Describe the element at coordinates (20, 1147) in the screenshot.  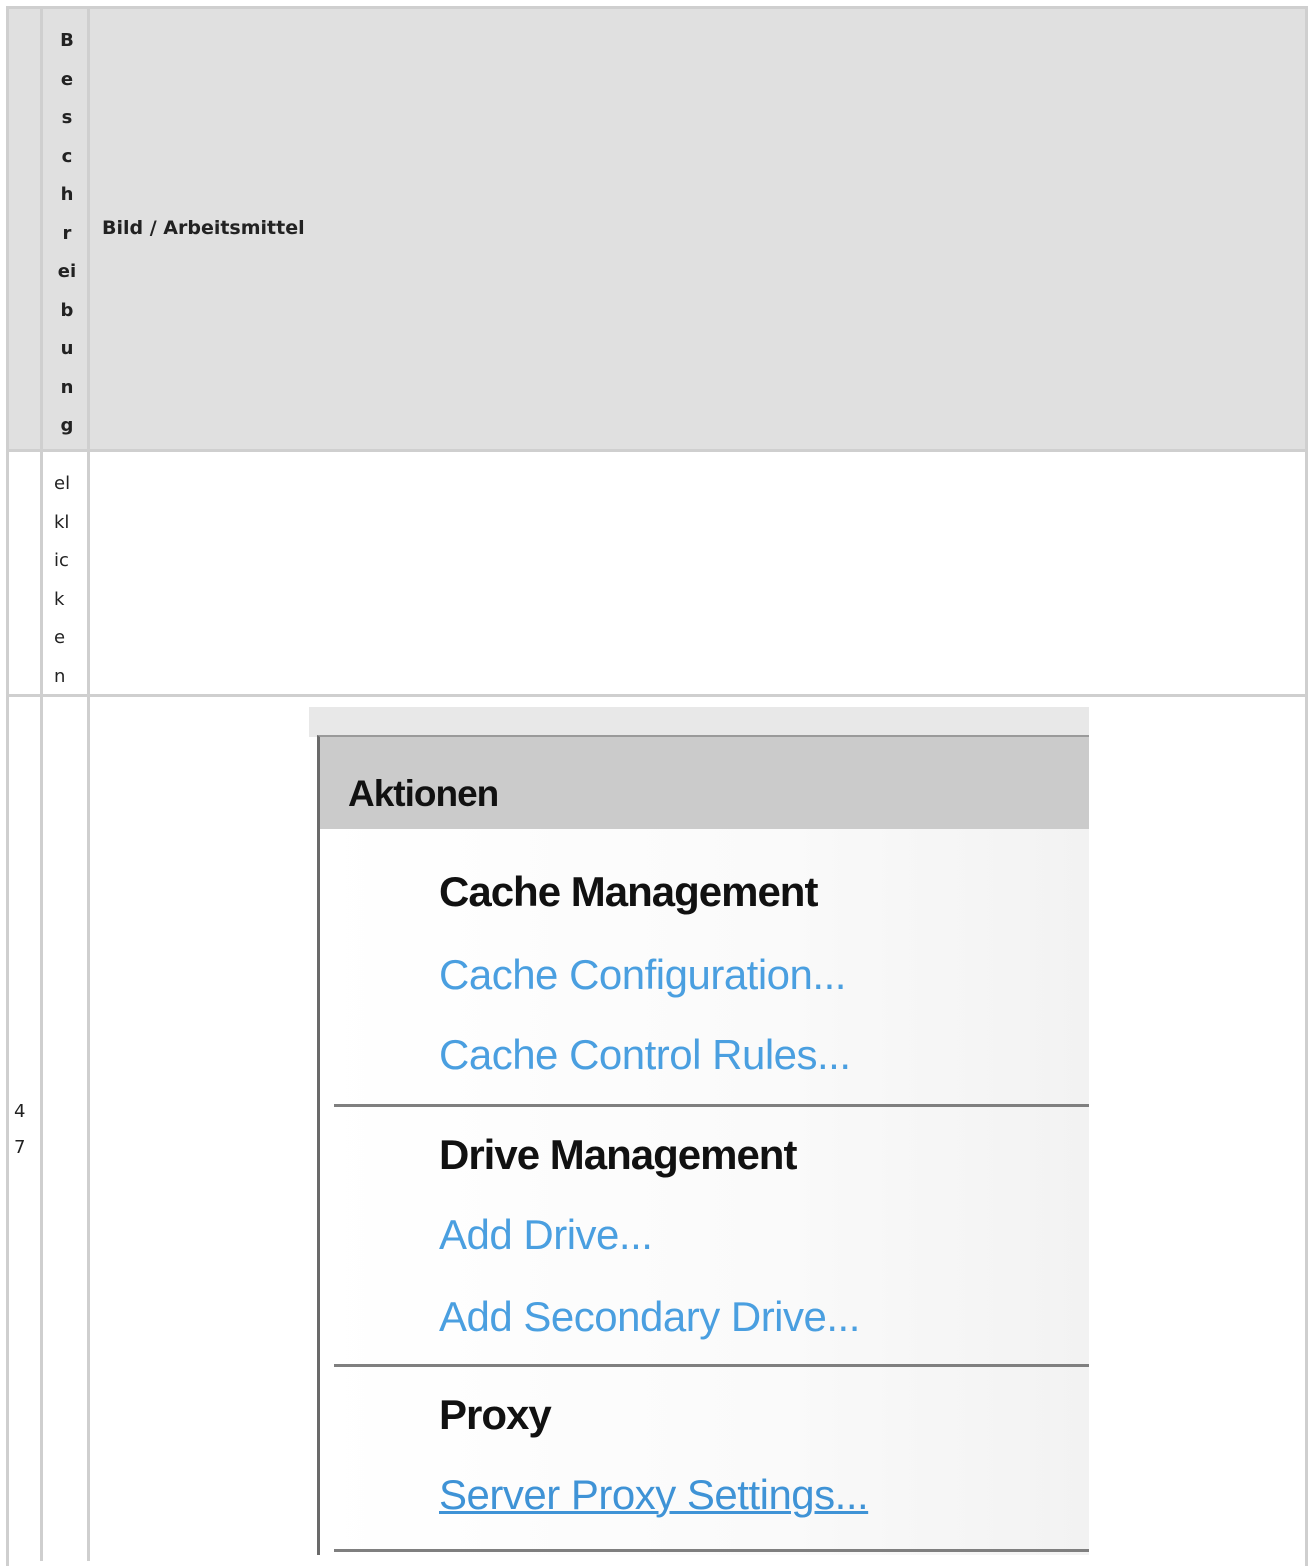
I see `row-number-digit: 7` at that location.